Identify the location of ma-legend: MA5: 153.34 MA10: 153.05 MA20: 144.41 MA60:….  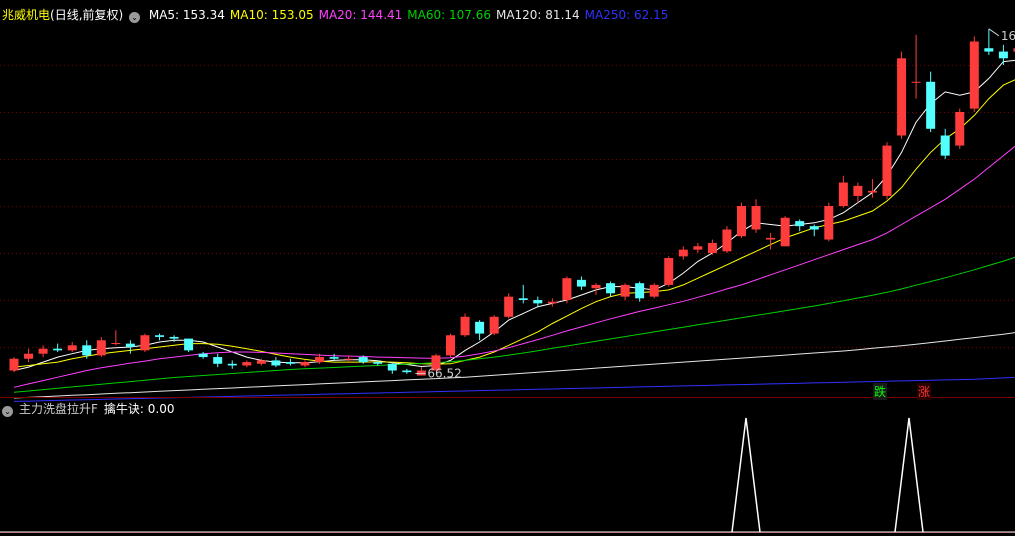
(411, 15).